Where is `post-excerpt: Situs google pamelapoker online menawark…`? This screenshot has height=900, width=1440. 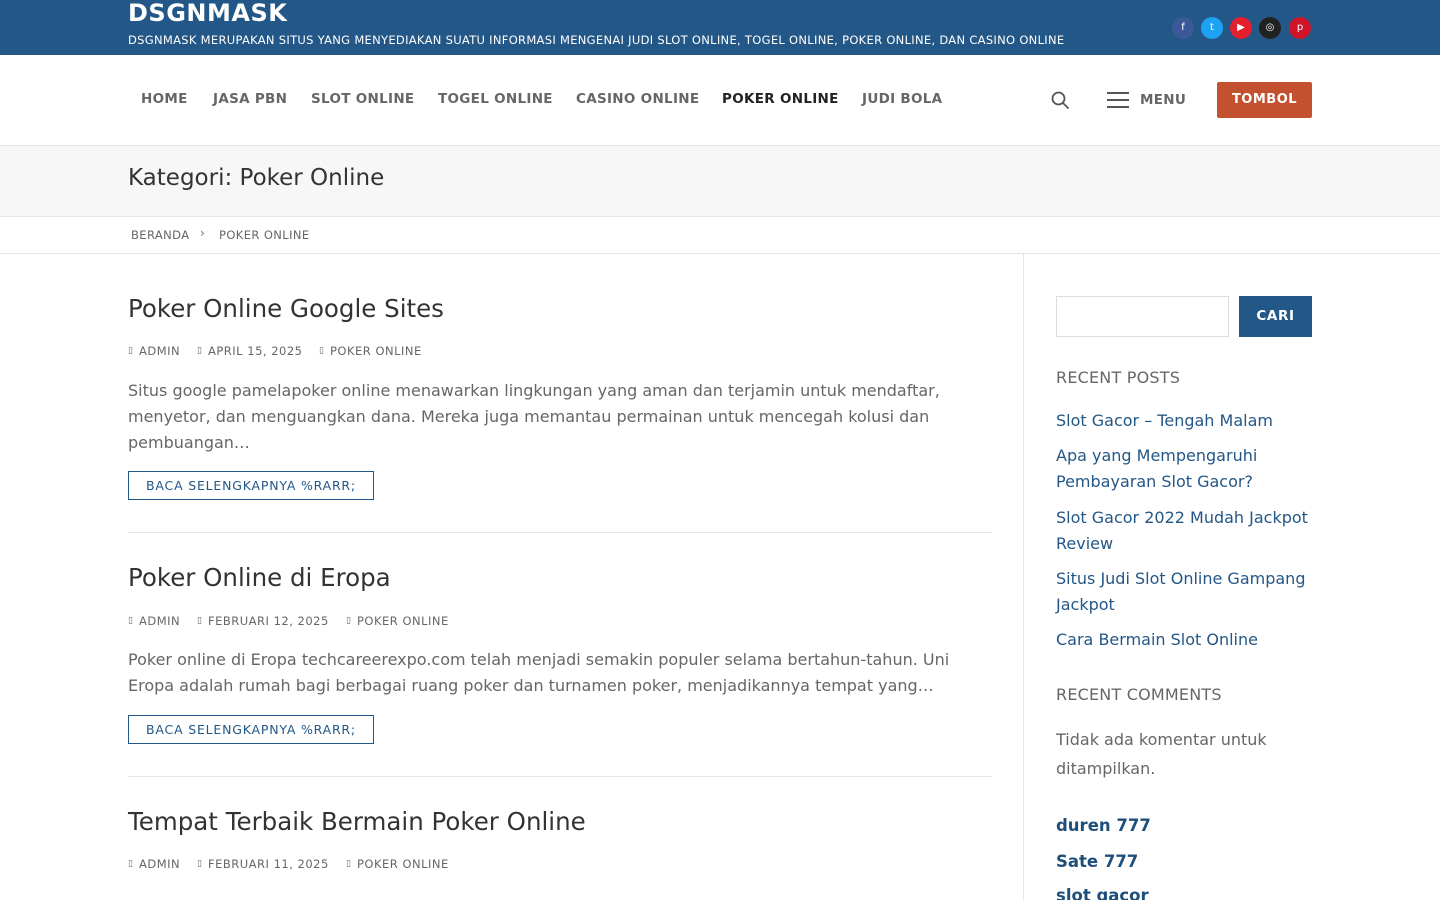 post-excerpt: Situs google pamelapoker online menawark… is located at coordinates (534, 416).